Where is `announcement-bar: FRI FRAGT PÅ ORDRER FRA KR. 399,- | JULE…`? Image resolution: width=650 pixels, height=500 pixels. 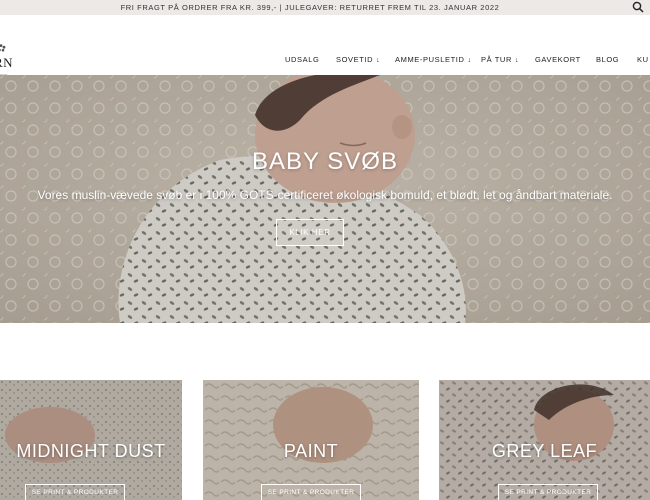
announcement-bar: FRI FRAGT PÅ ORDRER FRA KR. 399,- | JULE… is located at coordinates (325, 7).